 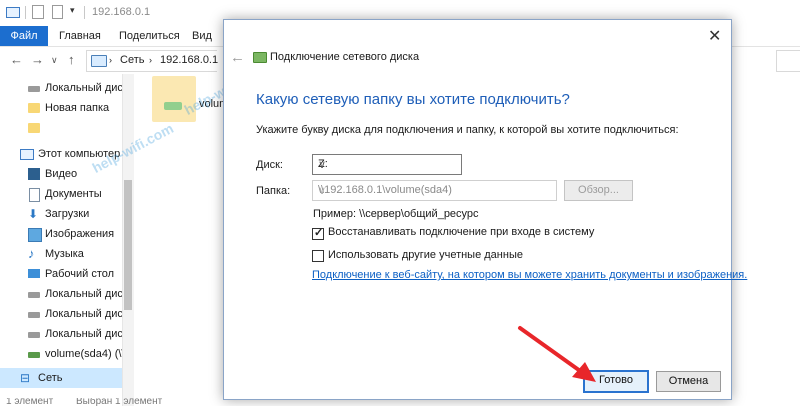 I want to click on dialog-title: Подключение сетевого диска, so click(x=345, y=57).